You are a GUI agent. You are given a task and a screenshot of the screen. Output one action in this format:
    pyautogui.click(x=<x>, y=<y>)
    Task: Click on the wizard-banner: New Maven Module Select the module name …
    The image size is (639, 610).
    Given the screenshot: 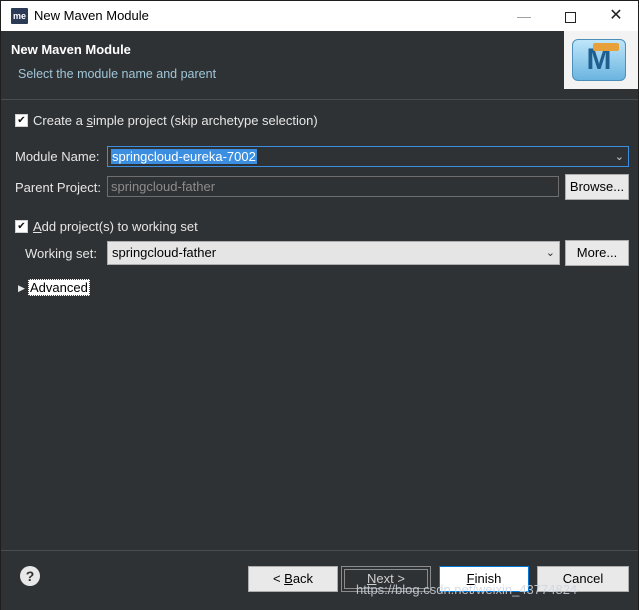 What is the action you would take?
    pyautogui.click(x=319, y=65)
    